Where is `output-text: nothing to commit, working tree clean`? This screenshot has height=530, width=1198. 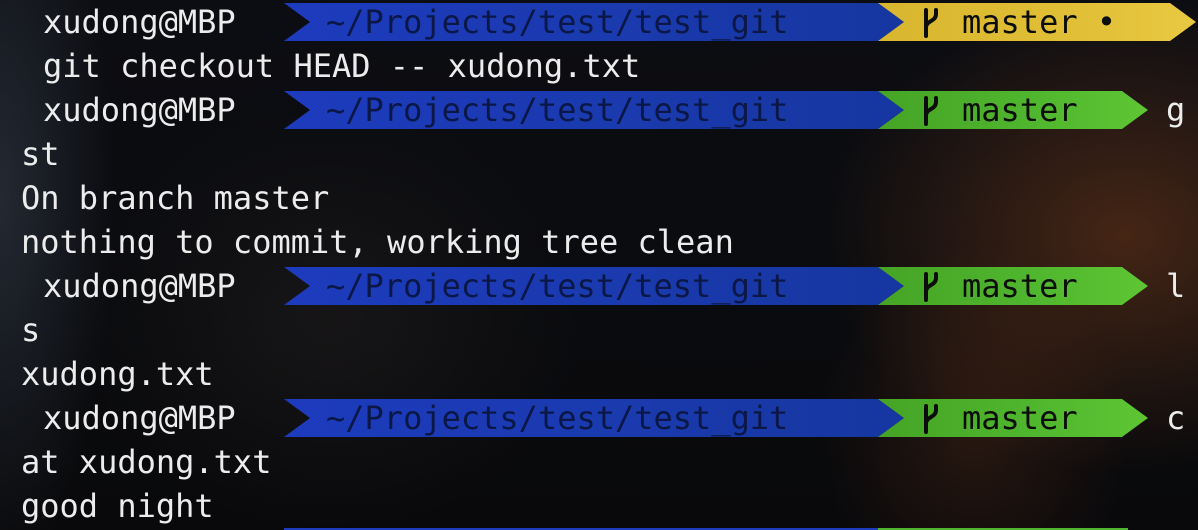 output-text: nothing to commit, working tree clean is located at coordinates (377, 242).